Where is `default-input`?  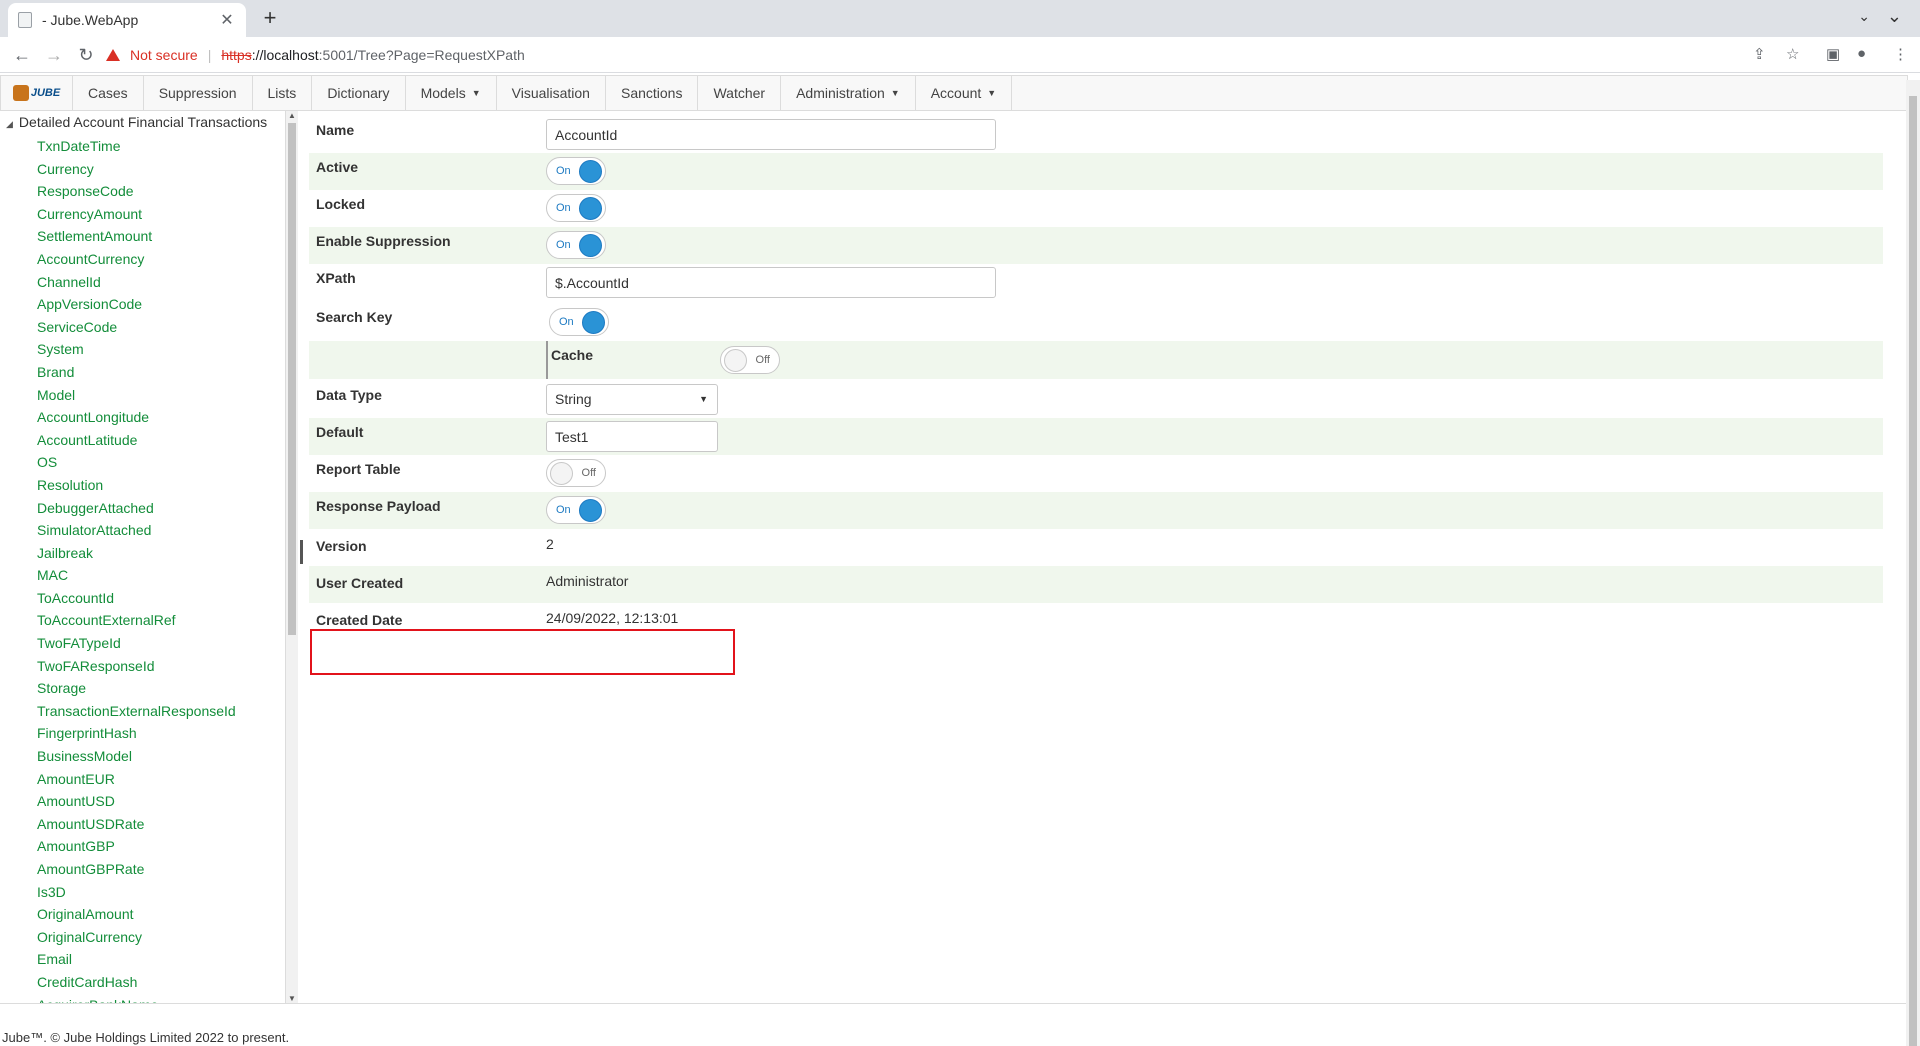 default-input is located at coordinates (632, 436).